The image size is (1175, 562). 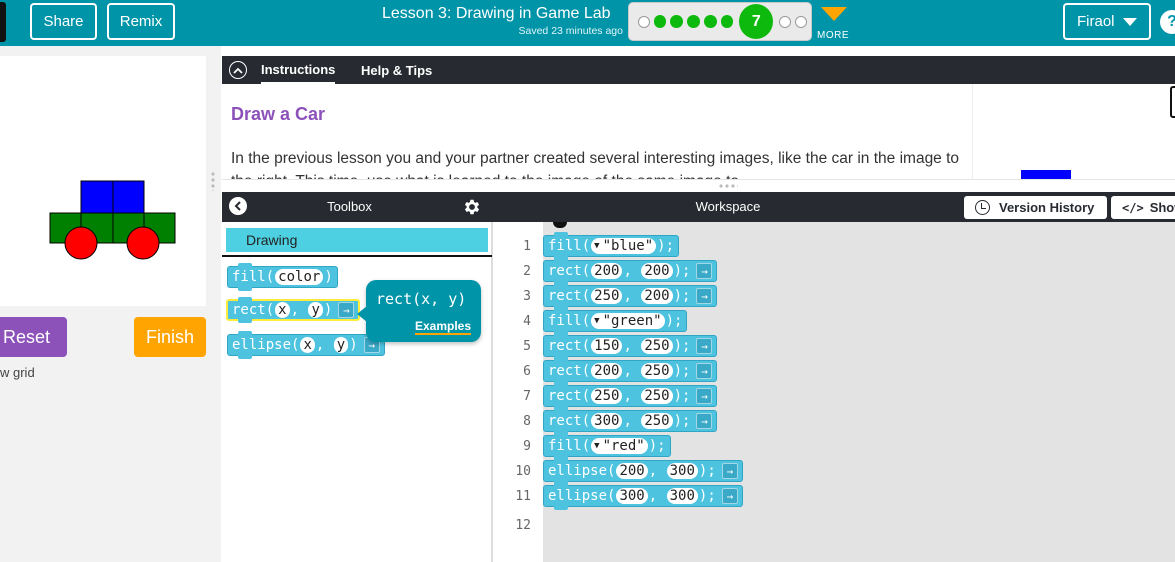 What do you see at coordinates (299, 277) in the screenshot?
I see `block-arg: color` at bounding box center [299, 277].